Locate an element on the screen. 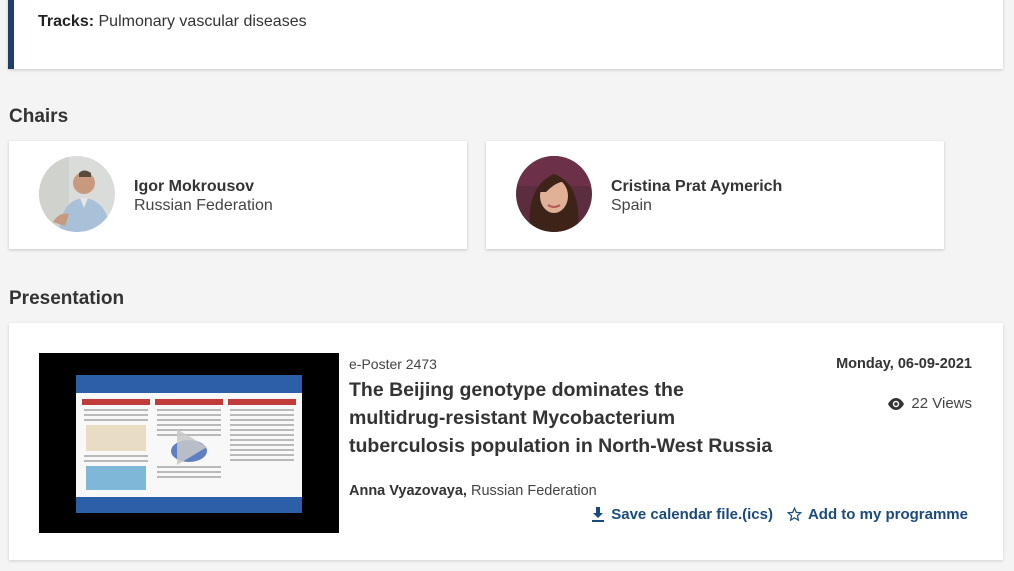 The width and height of the screenshot is (1014, 571). poster-id: e-Poster 2473 is located at coordinates (393, 364).